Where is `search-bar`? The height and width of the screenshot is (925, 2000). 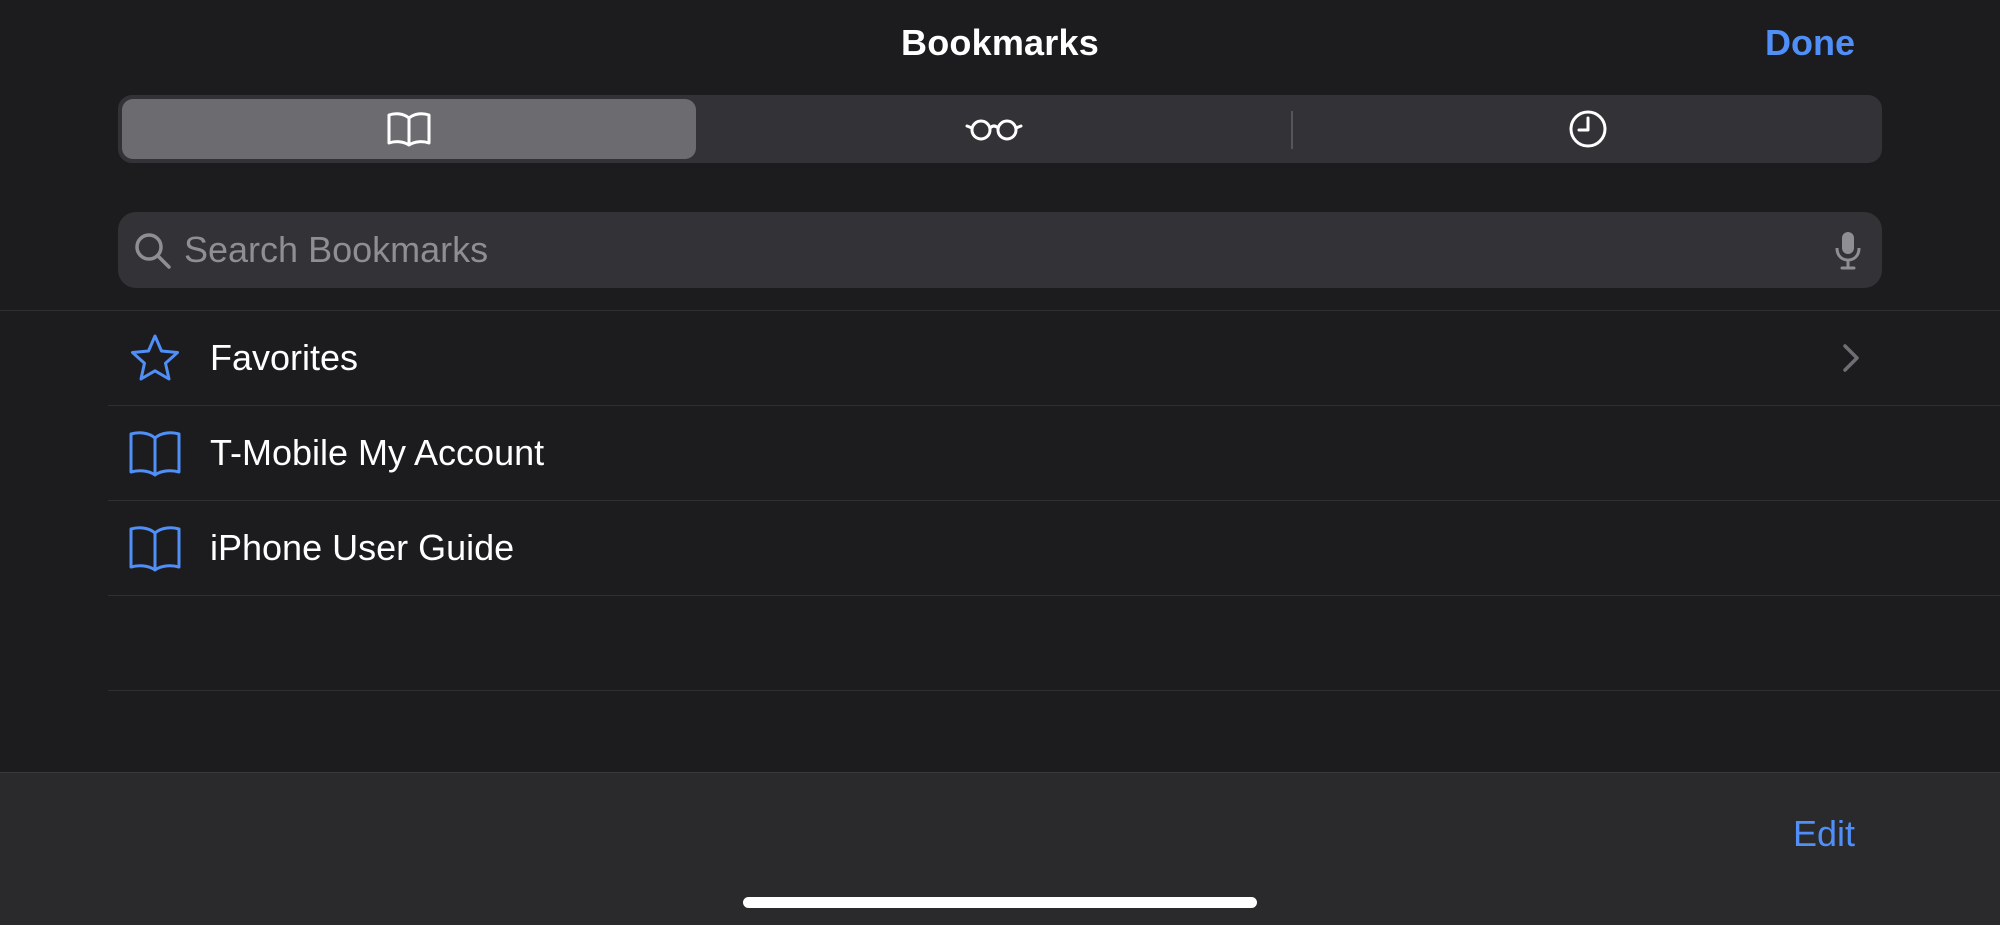
search-bar is located at coordinates (1000, 250).